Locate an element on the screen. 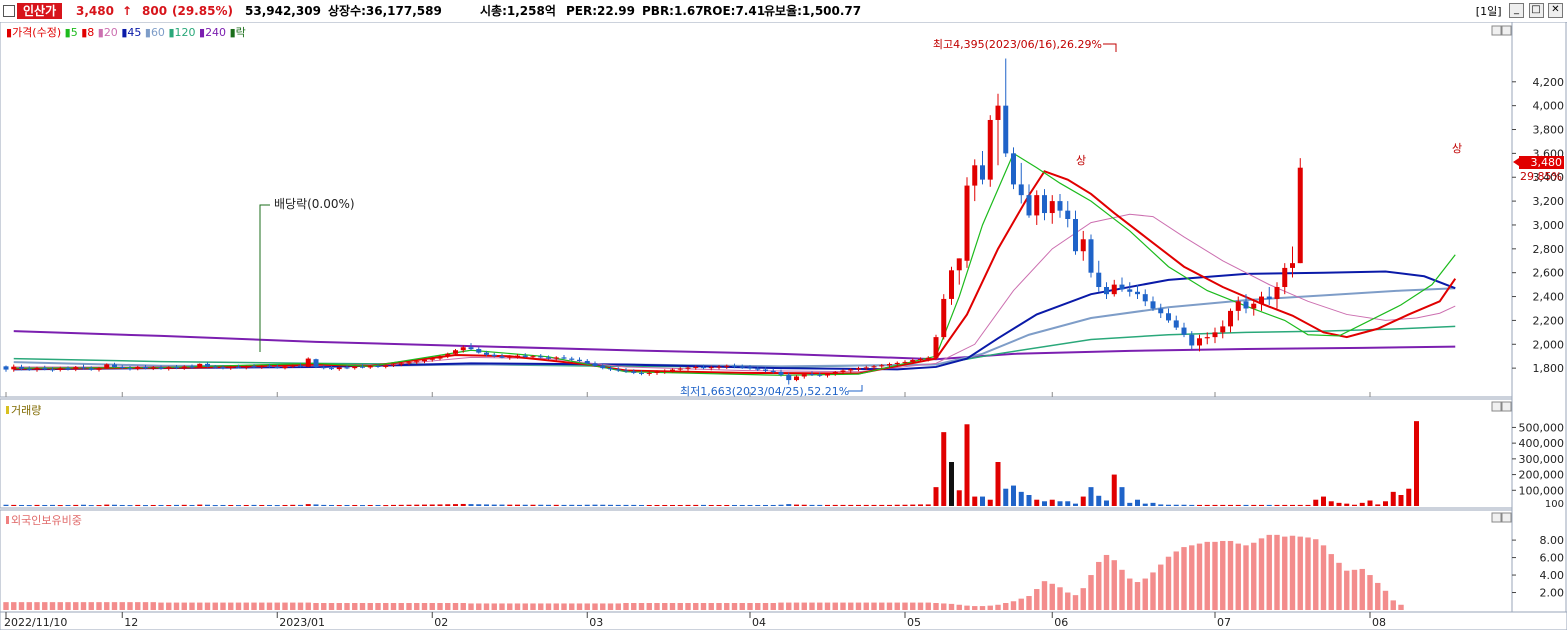  select-checkbox is located at coordinates (9, 11).